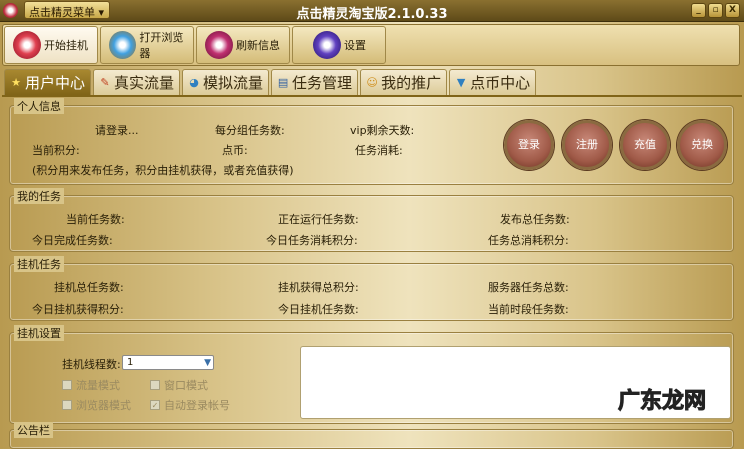 This screenshot has height=449, width=744. I want to click on users-icon: ☺, so click(372, 82).